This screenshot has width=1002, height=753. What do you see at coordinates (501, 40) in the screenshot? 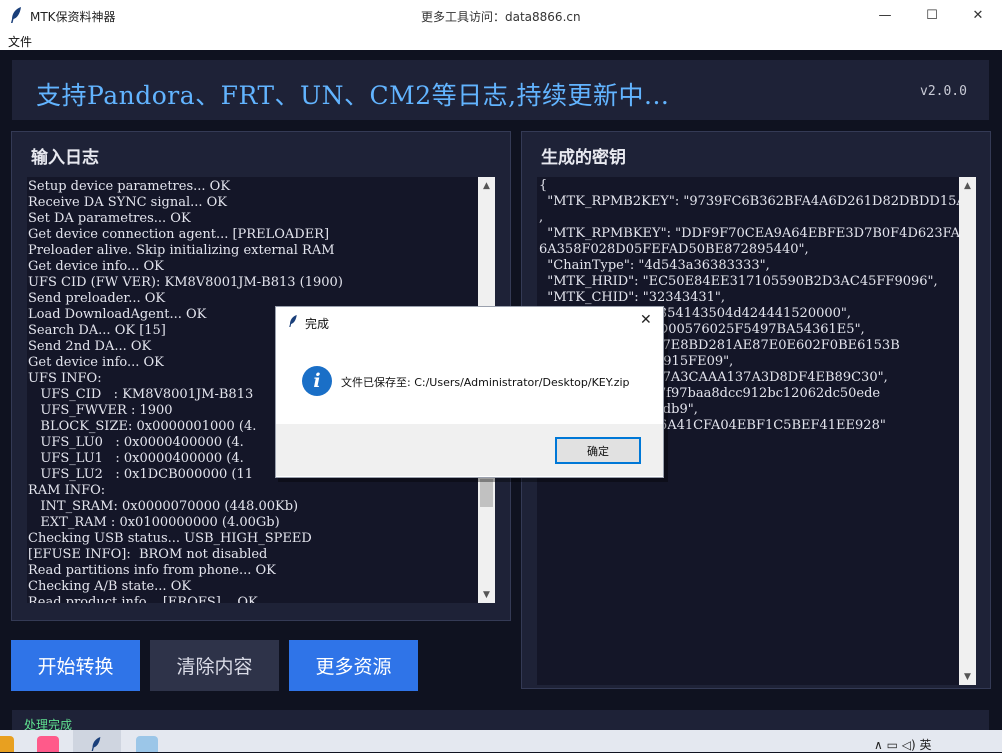
I see `menu-bar` at bounding box center [501, 40].